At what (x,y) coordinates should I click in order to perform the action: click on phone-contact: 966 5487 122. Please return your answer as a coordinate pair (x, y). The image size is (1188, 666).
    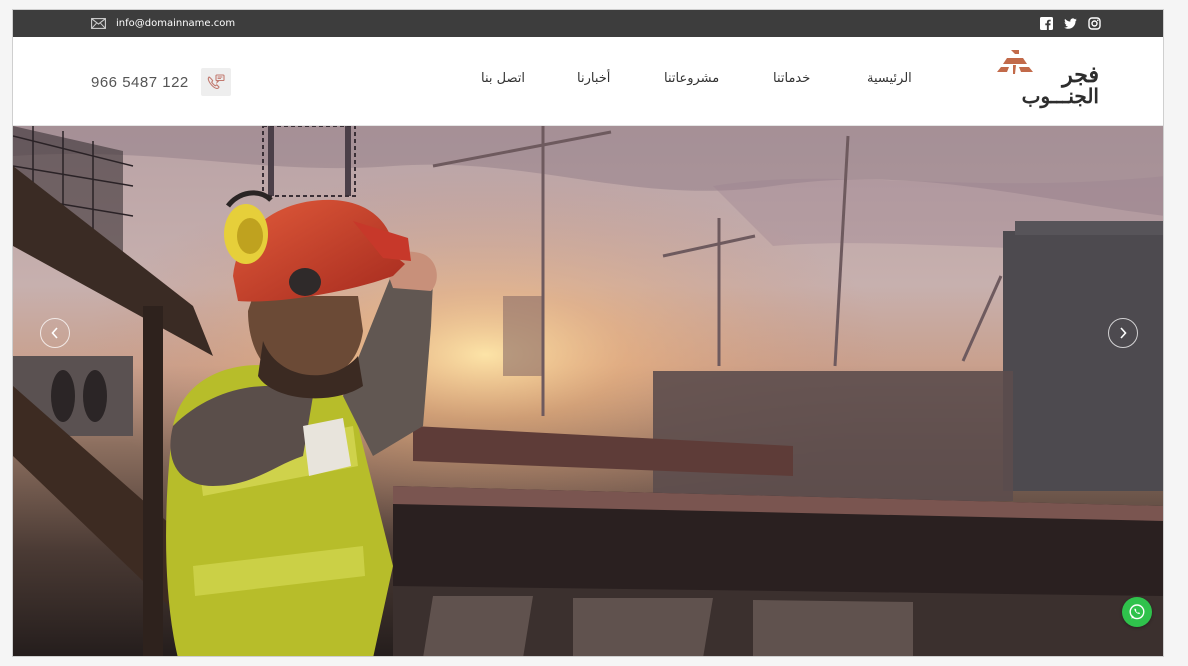
    Looking at the image, I should click on (161, 82).